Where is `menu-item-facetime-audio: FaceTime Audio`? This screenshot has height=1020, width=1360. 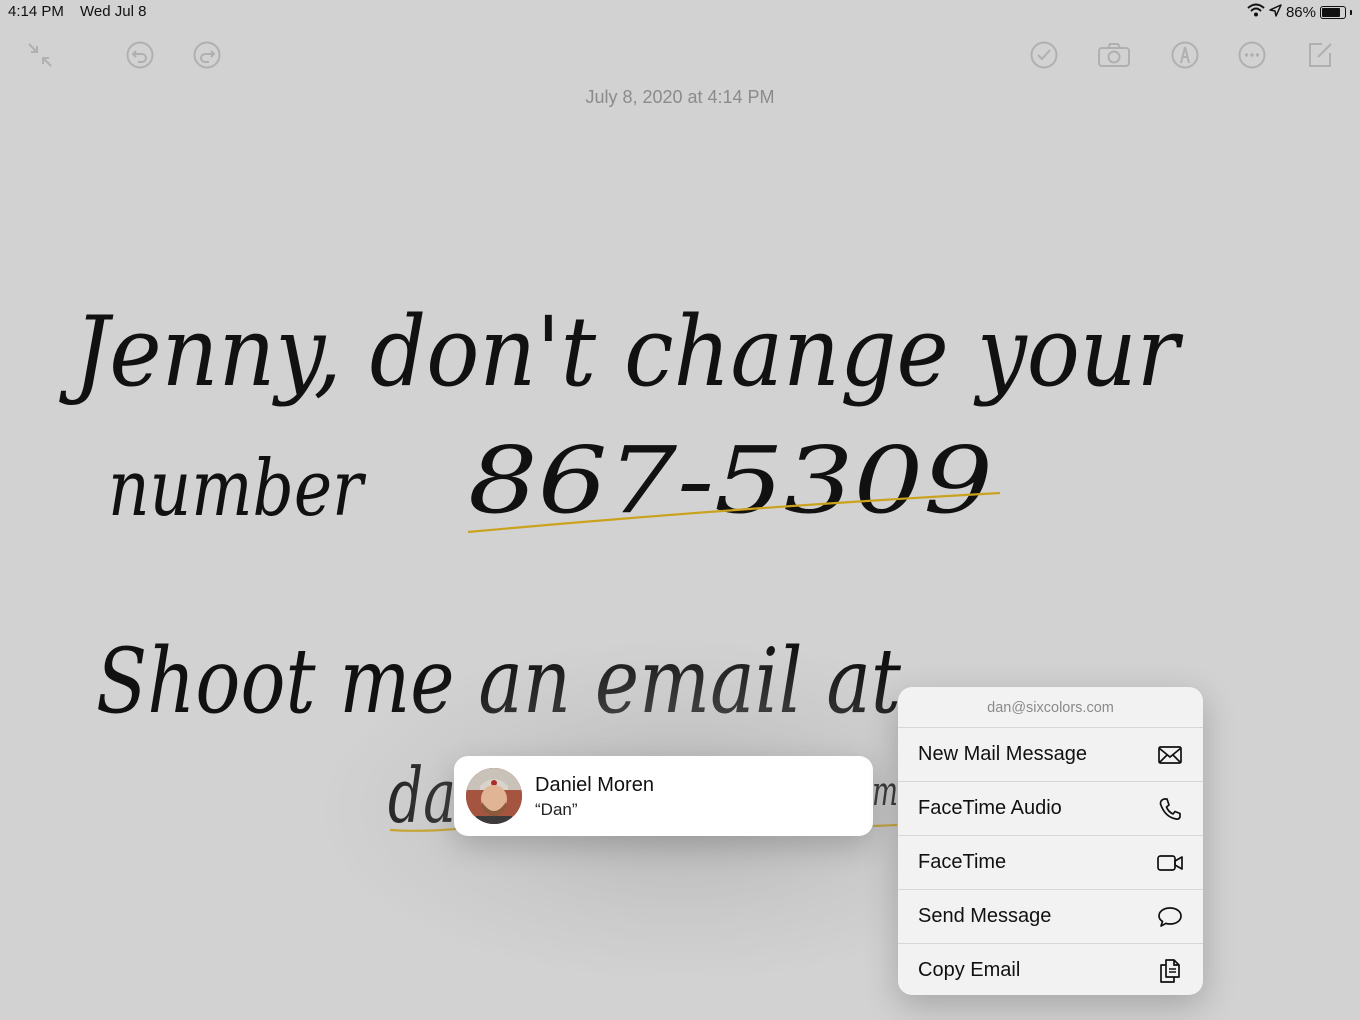
menu-item-facetime-audio: FaceTime Audio is located at coordinates (1050, 809).